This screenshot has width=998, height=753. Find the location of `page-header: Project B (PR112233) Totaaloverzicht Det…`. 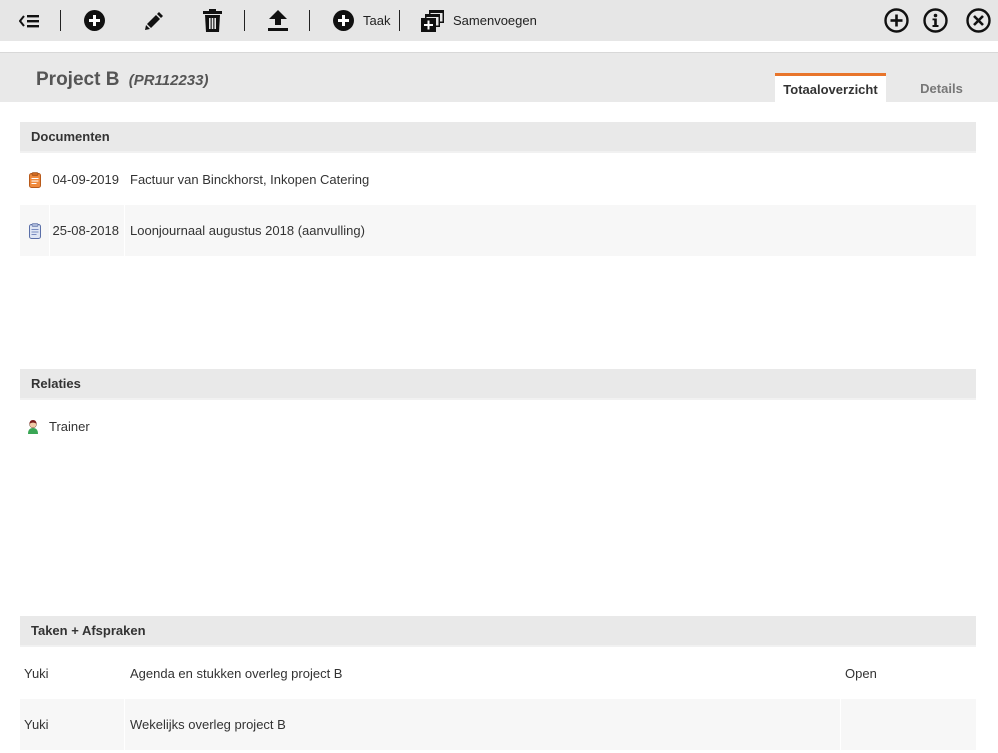

page-header: Project B (PR112233) Totaaloverzicht Det… is located at coordinates (499, 77).